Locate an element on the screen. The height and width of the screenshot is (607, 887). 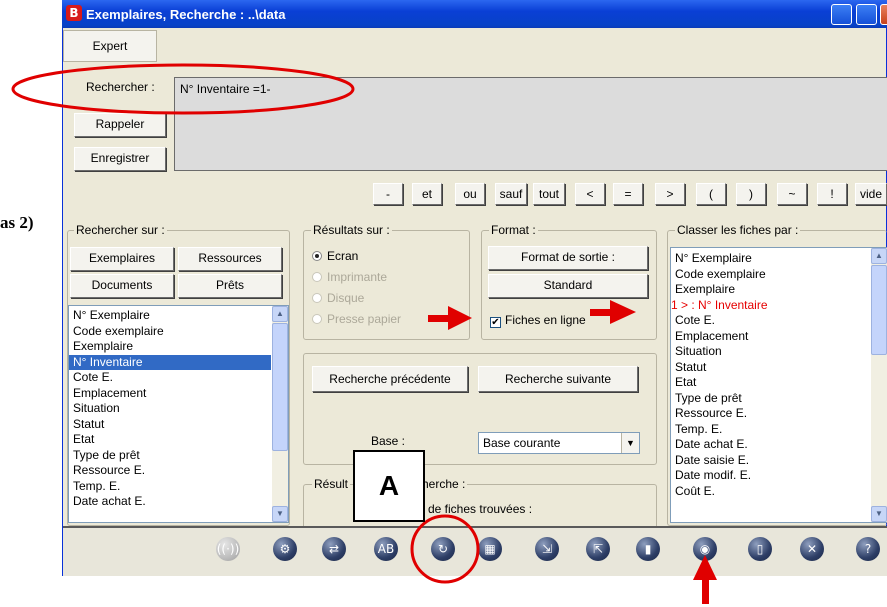
annotation-arrow-left is located at coordinates (450, 318).